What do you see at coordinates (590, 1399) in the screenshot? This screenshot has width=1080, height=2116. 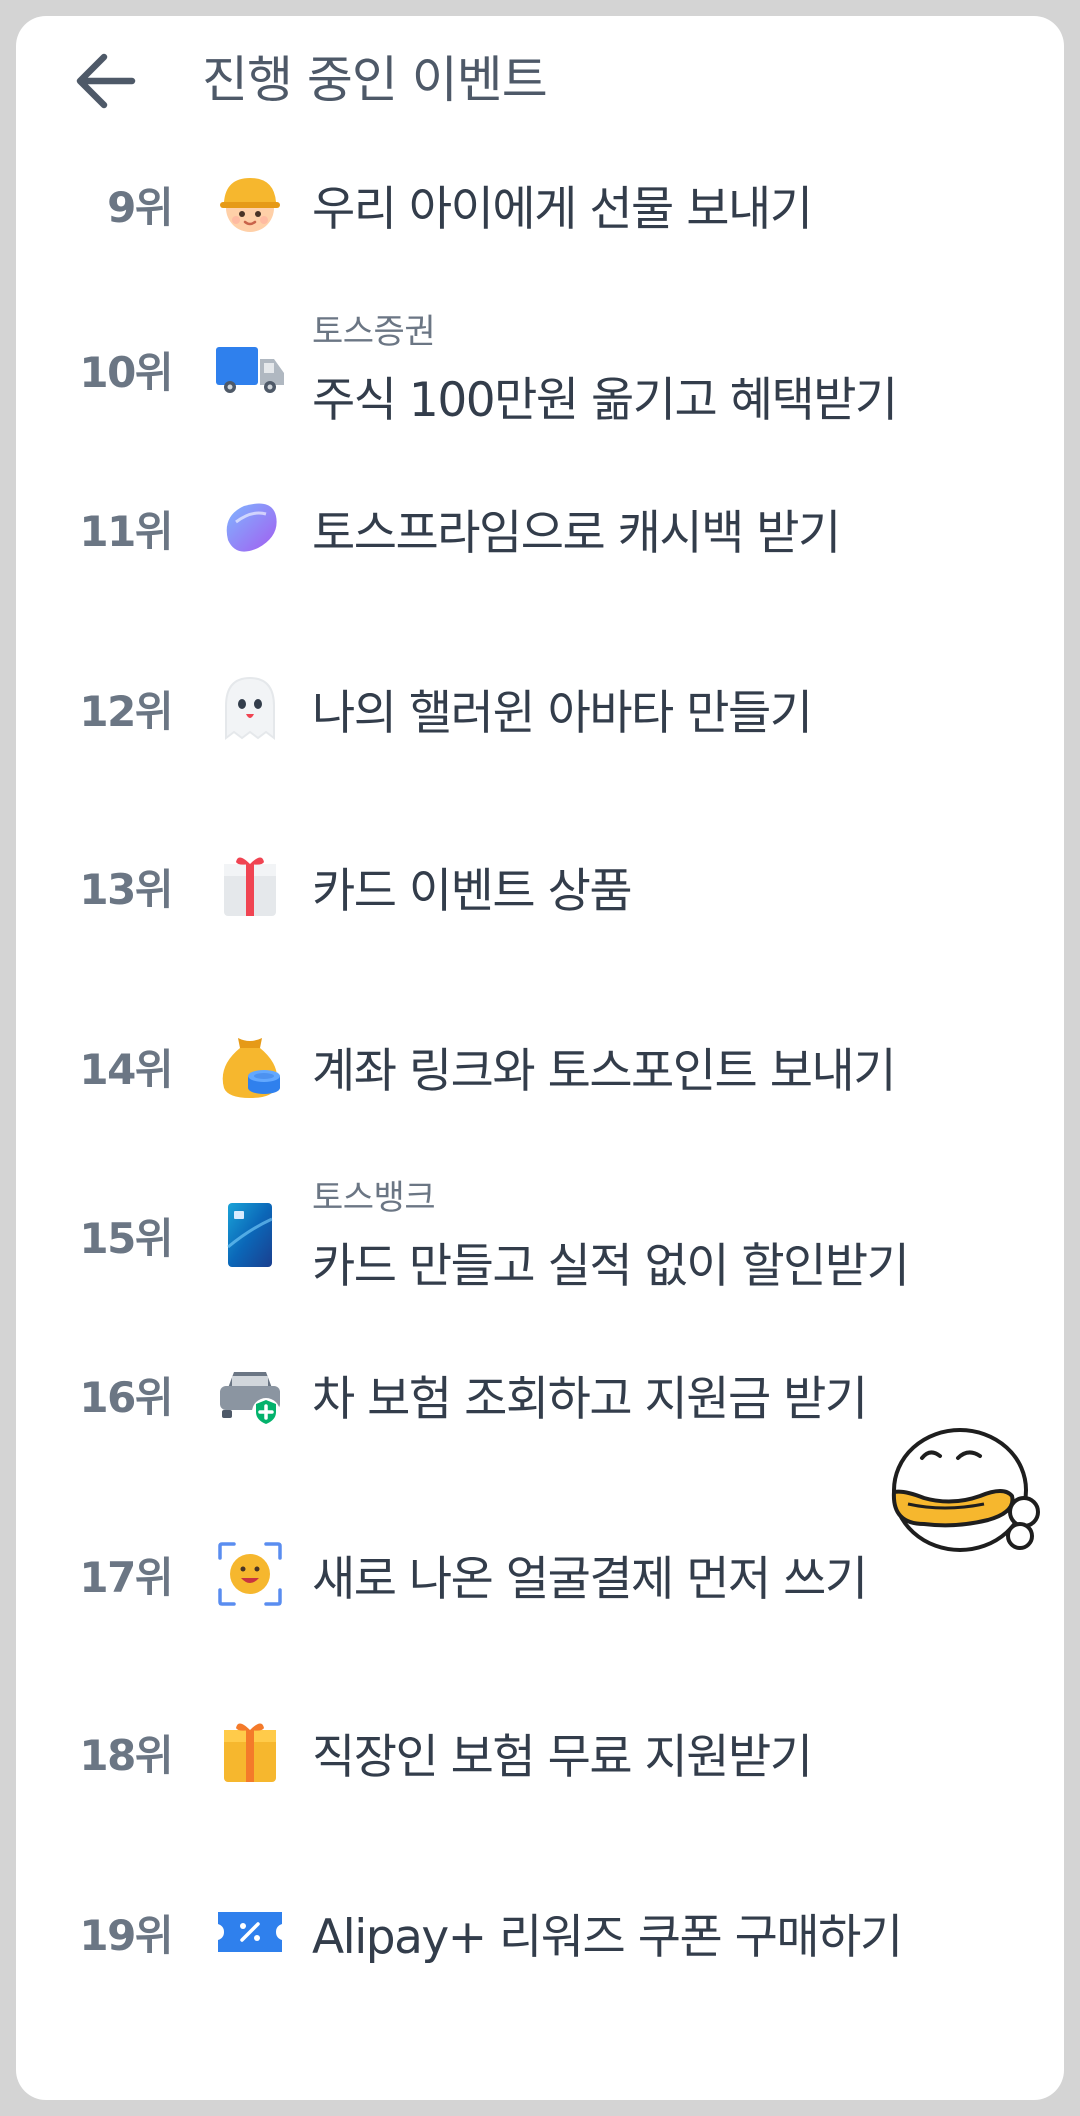 I see `event-label: 차 보험 조회하고 지원금 받기` at bounding box center [590, 1399].